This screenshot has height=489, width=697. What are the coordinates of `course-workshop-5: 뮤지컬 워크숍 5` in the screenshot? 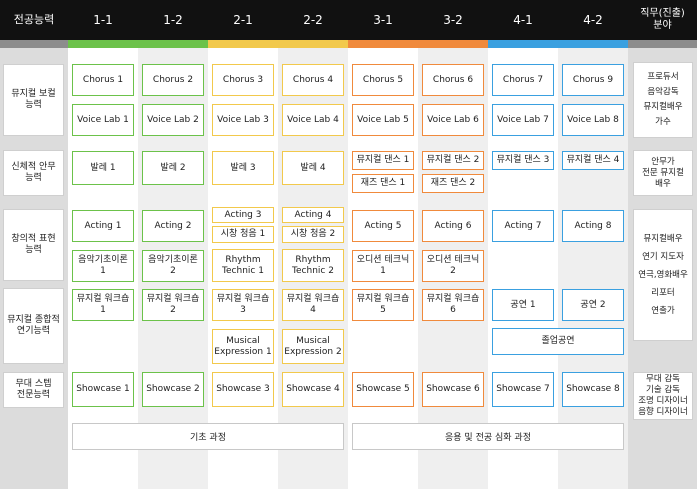 It's located at (383, 305).